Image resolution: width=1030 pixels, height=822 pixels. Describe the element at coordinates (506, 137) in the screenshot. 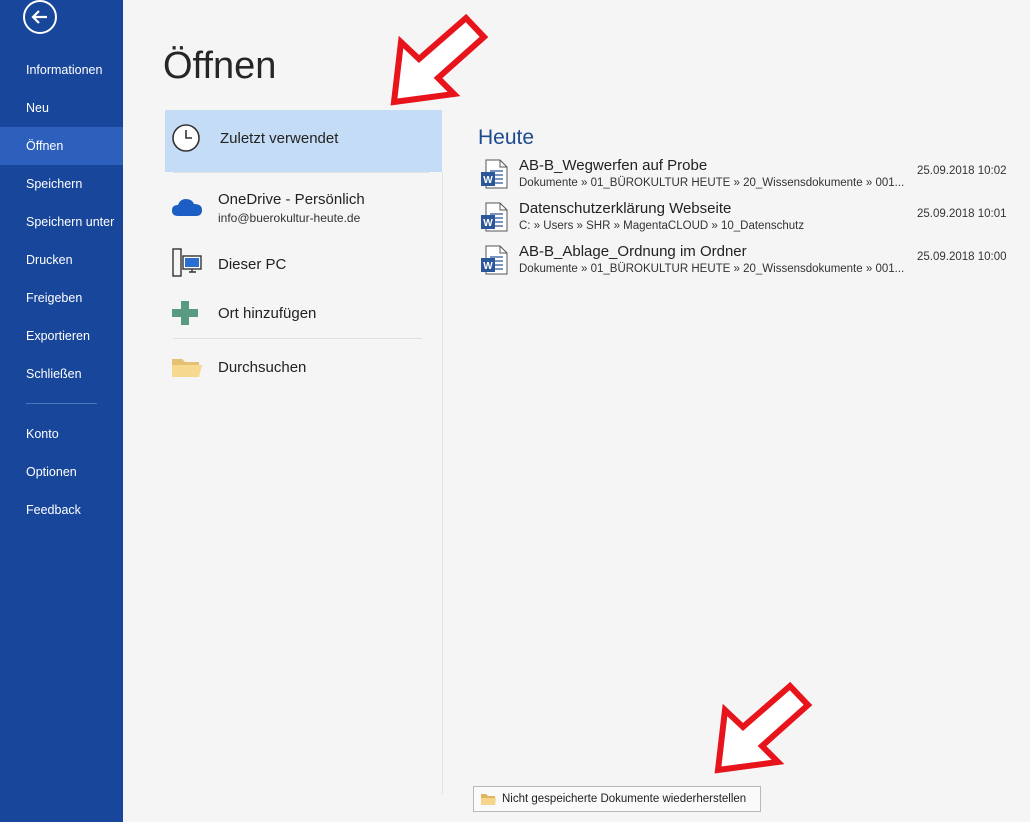

I see `section-heute: Heute` at that location.